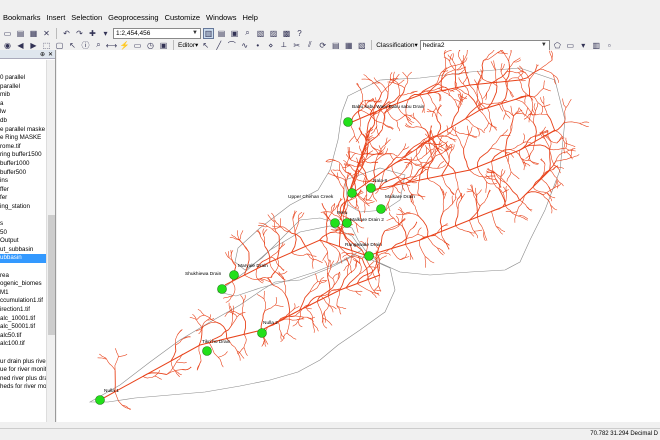  I want to click on toc-layer-item: s, so click(23, 224).